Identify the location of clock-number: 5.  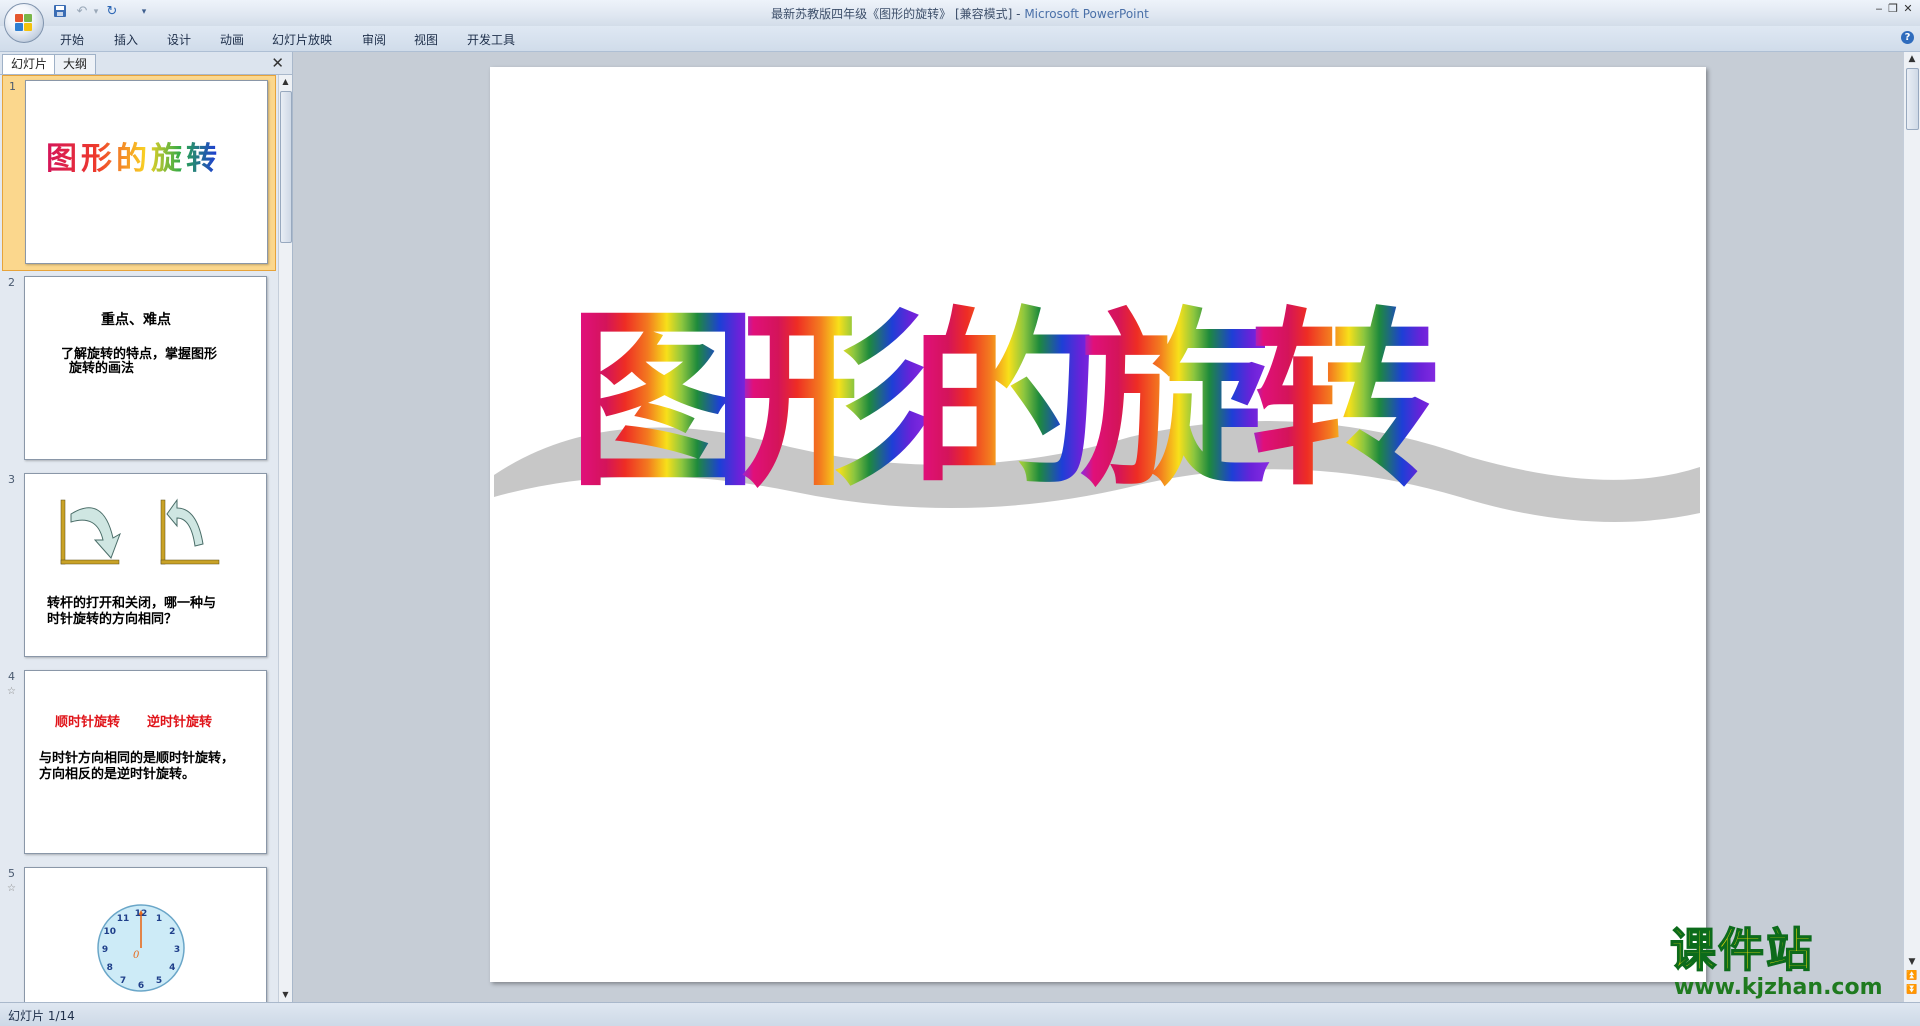
(159, 981).